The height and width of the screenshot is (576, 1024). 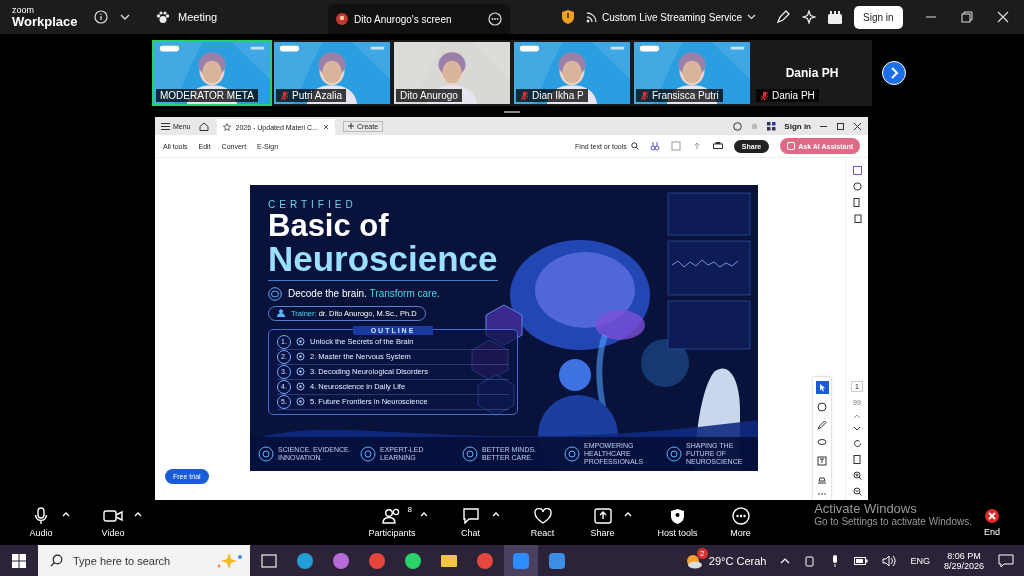 I want to click on meeting-control-button: 8 Participants, so click(x=392, y=522).